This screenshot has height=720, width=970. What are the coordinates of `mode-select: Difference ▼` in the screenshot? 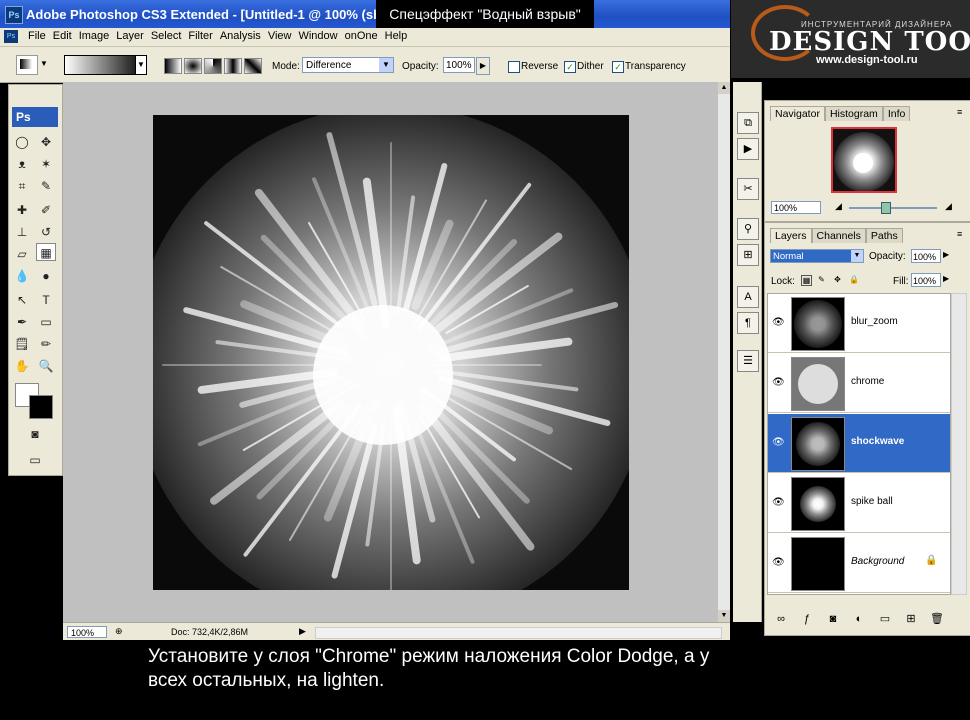 It's located at (348, 65).